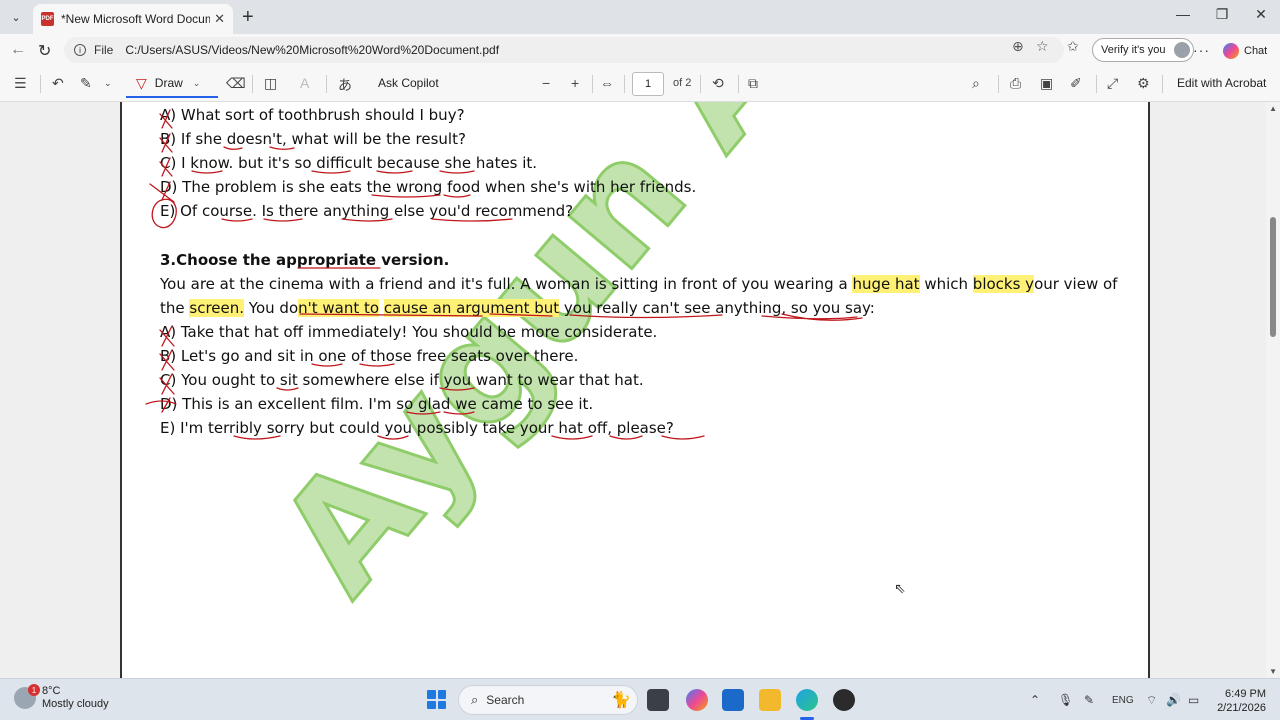  What do you see at coordinates (20, 83) in the screenshot?
I see `contents-list-icon: ☰` at bounding box center [20, 83].